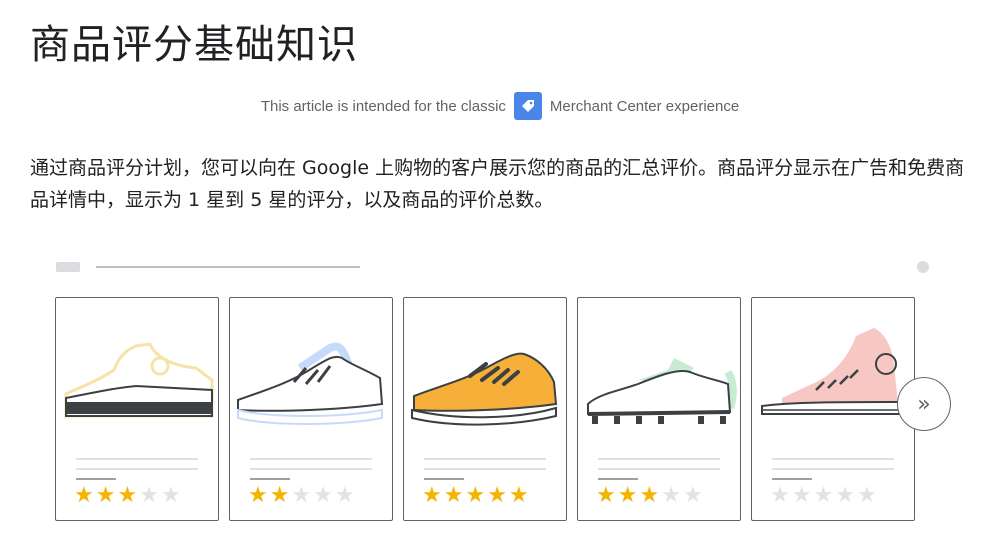 This screenshot has width=1000, height=547. I want to click on merchant-center-tag-icon, so click(527, 106).